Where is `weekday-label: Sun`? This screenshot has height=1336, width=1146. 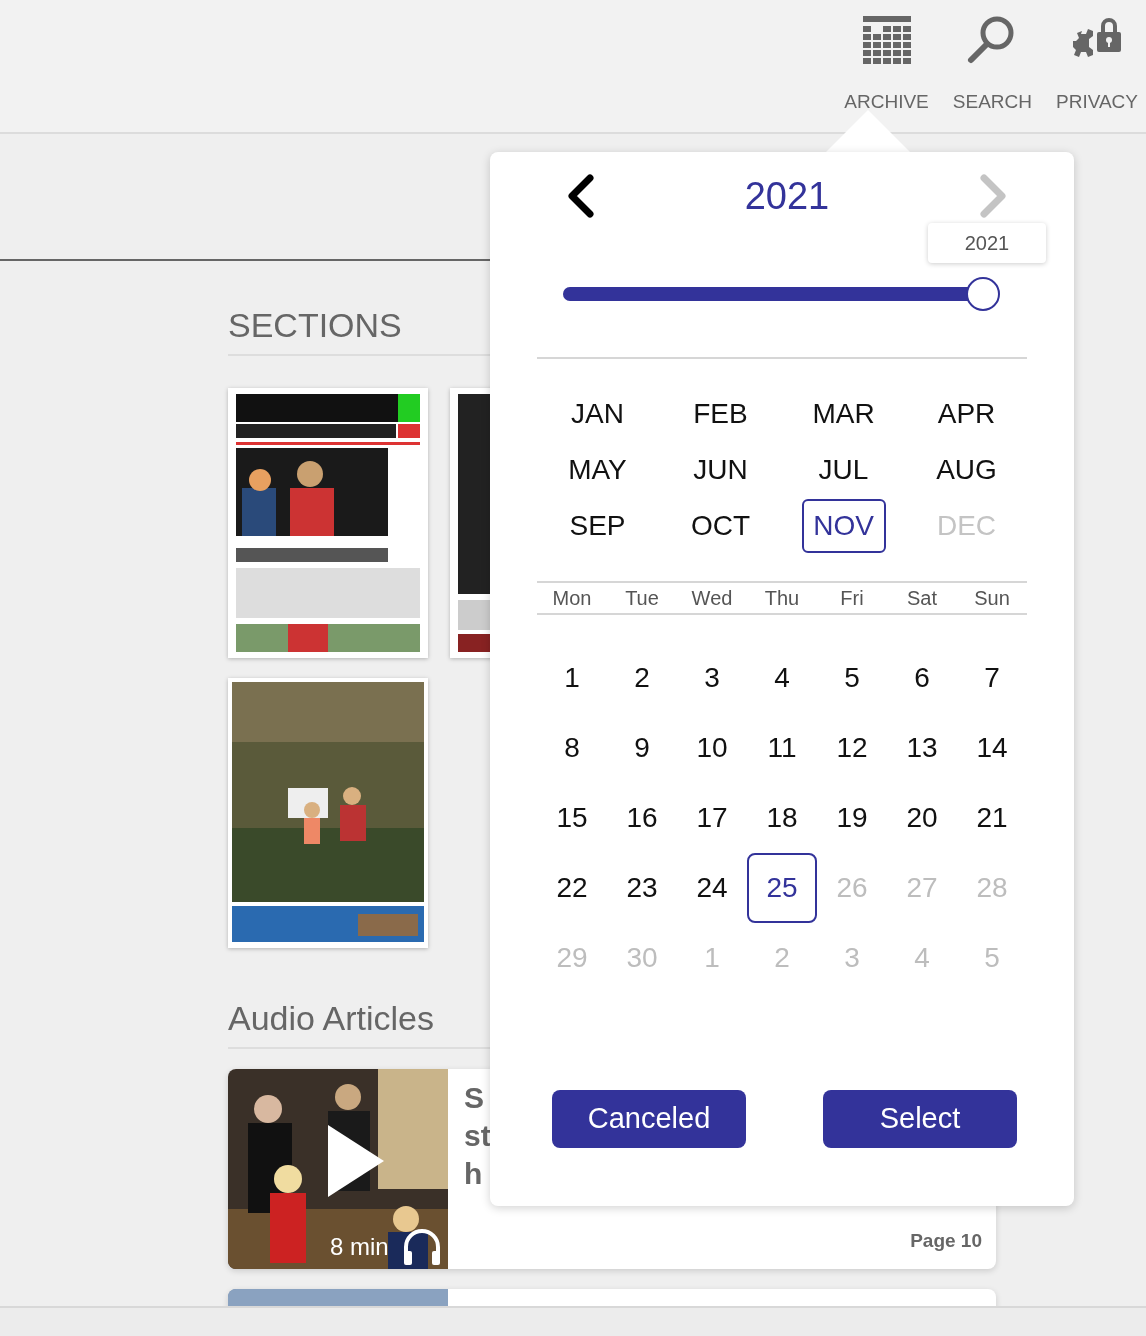
weekday-label: Sun is located at coordinates (992, 598).